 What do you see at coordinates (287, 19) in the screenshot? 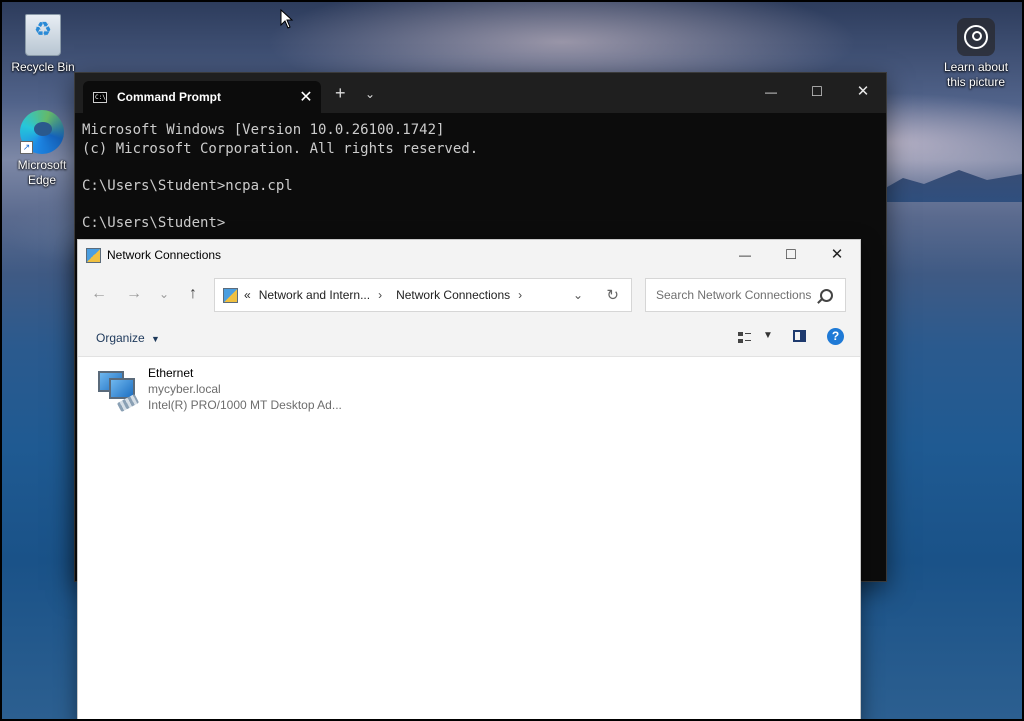
I see `mouse-cursor-icon` at bounding box center [287, 19].